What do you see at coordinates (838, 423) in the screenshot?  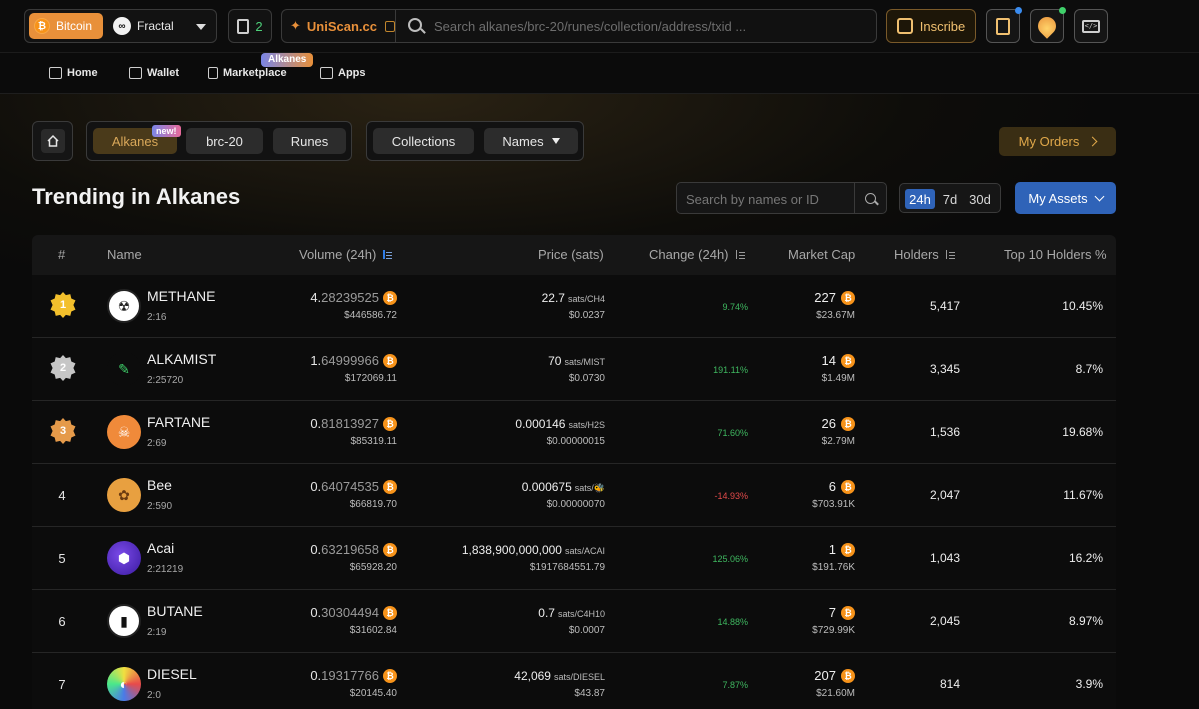 I see `market-cap-btc: 26 ₿` at bounding box center [838, 423].